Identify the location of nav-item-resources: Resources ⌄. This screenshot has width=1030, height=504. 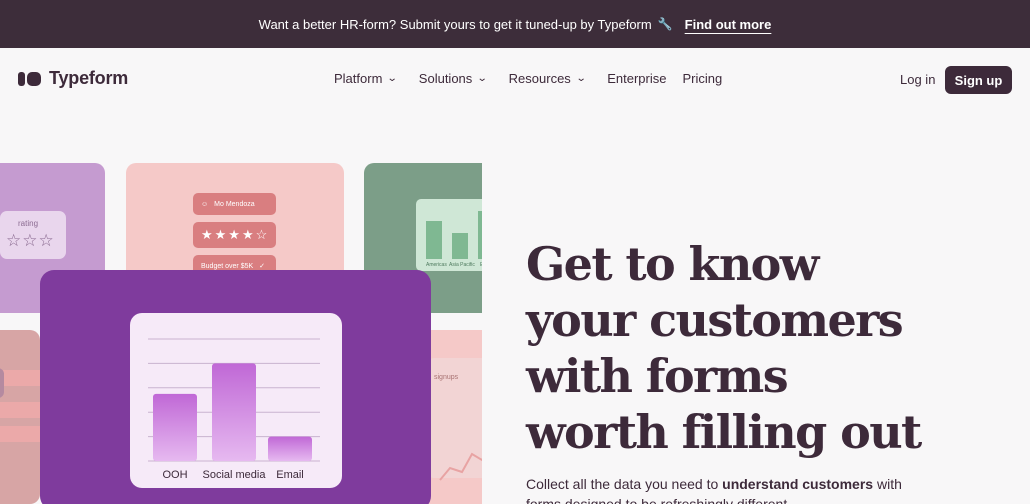
(547, 78).